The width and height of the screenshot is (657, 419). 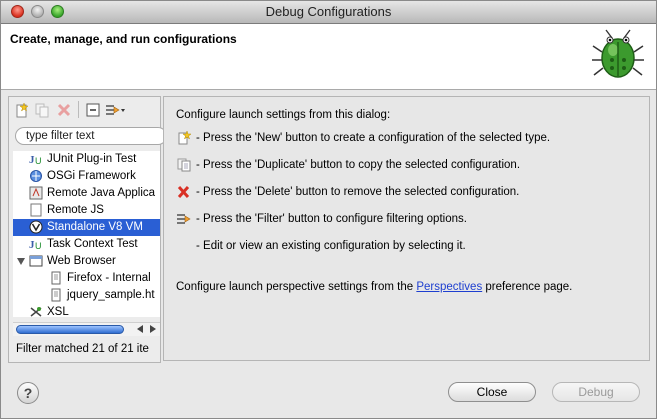 I want to click on tree-item: Remote Java Applica, so click(x=92, y=193).